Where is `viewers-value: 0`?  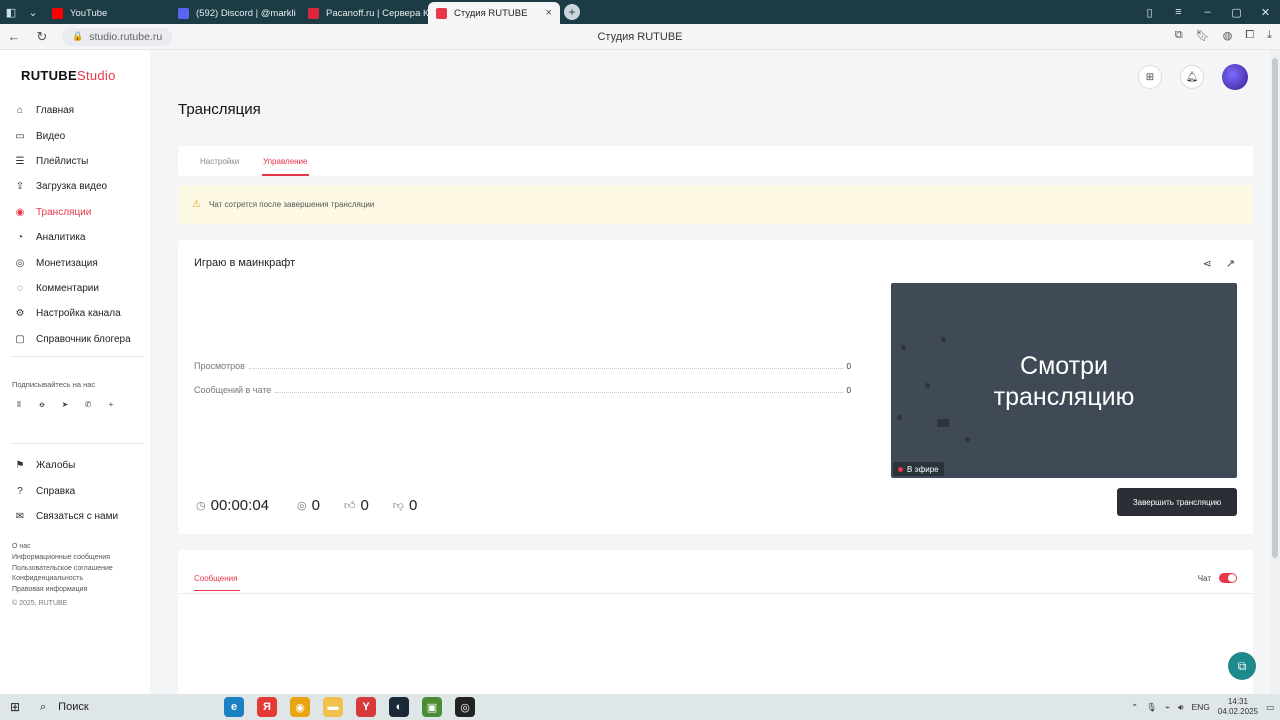 viewers-value: 0 is located at coordinates (315, 505).